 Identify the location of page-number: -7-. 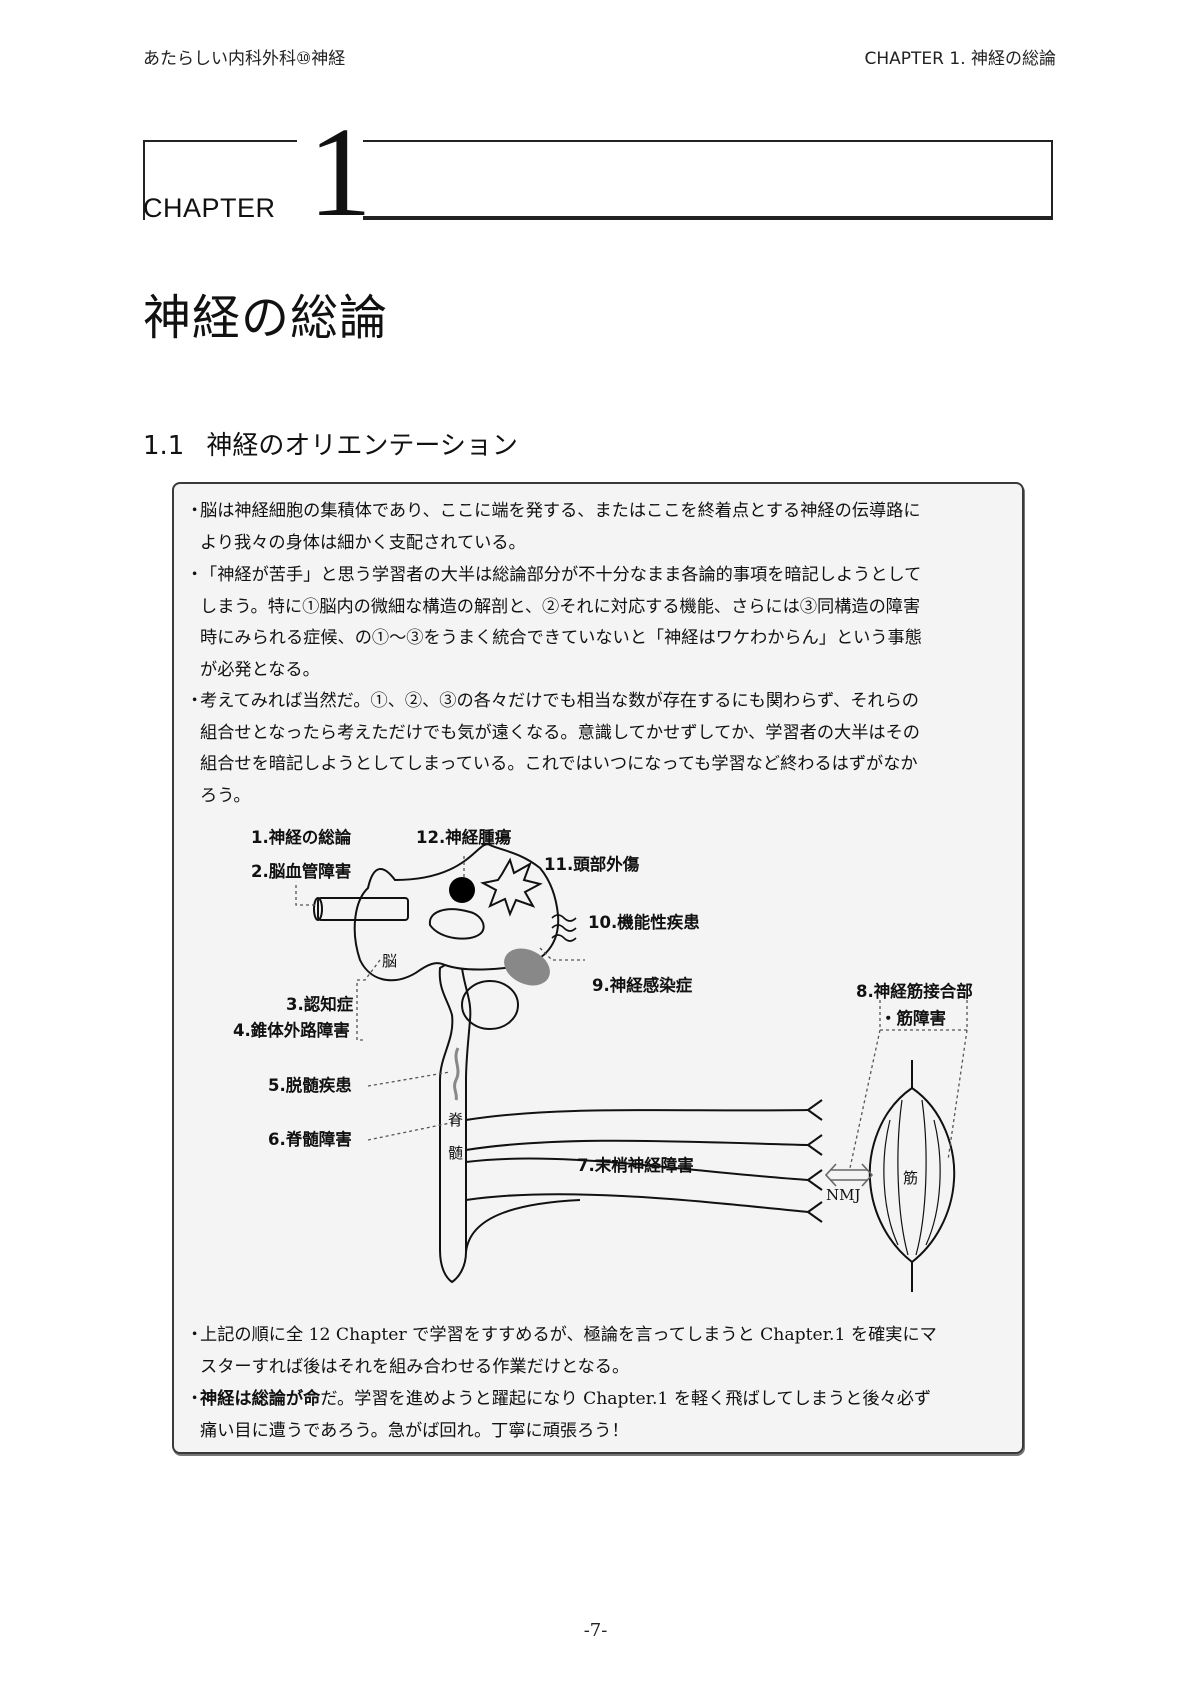
(595, 1630).